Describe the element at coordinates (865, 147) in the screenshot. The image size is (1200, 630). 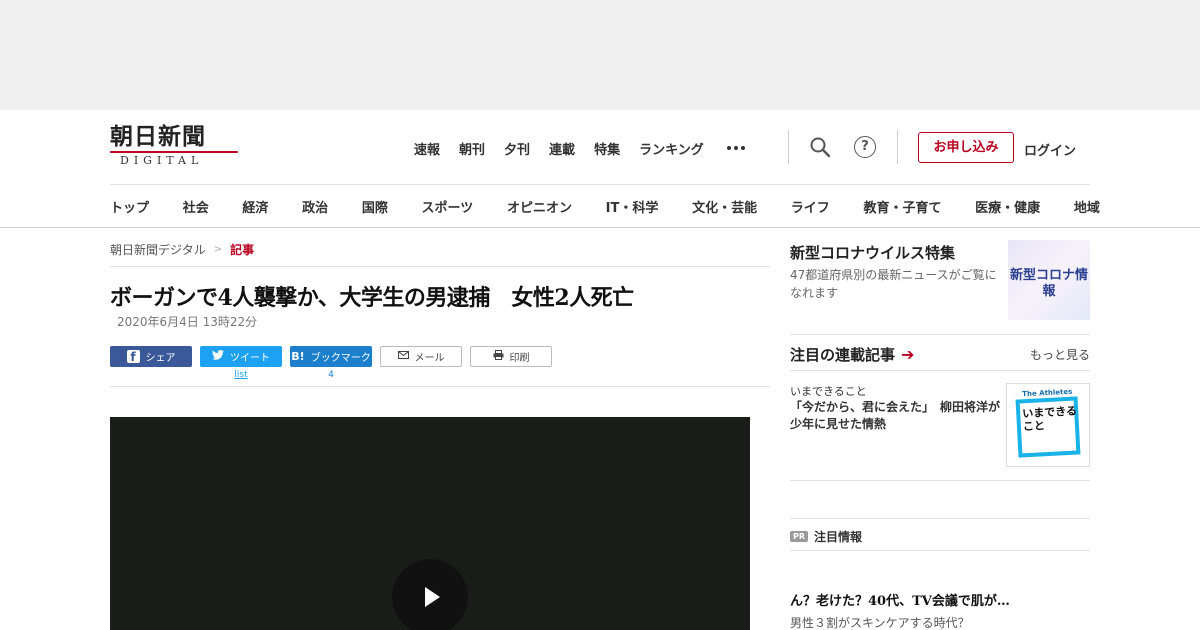
I see `help-icon: ?` at that location.